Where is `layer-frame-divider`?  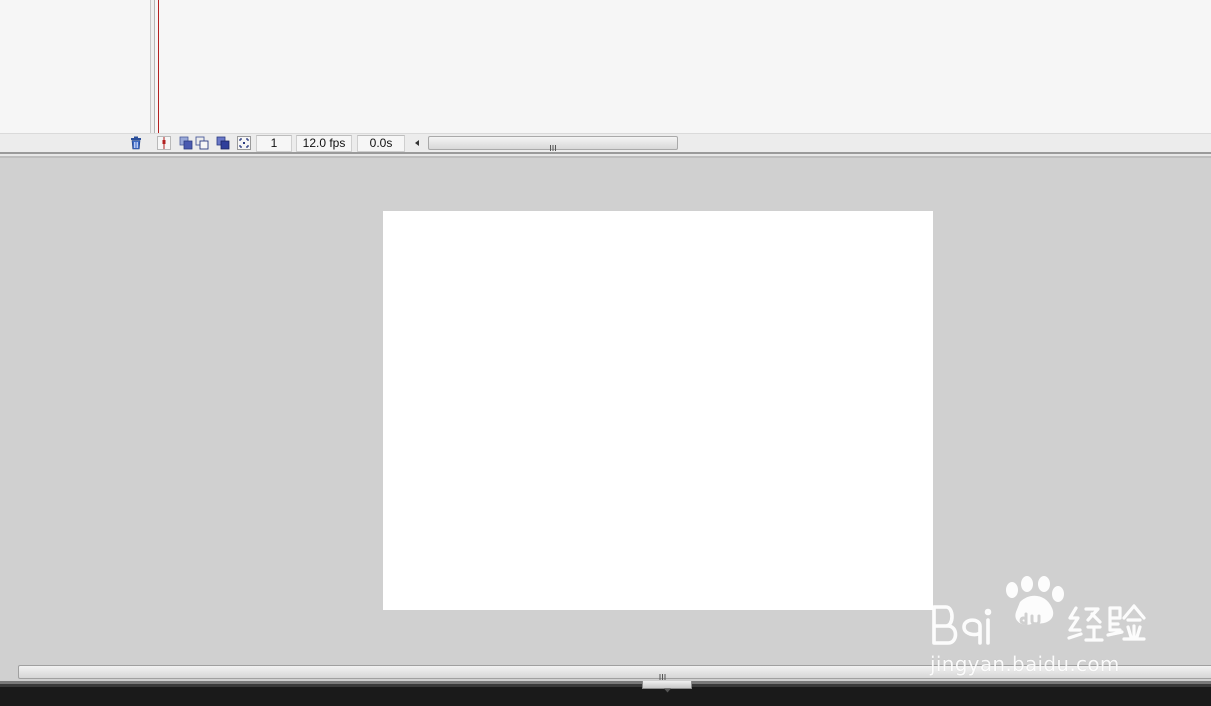
layer-frame-divider is located at coordinates (152, 76).